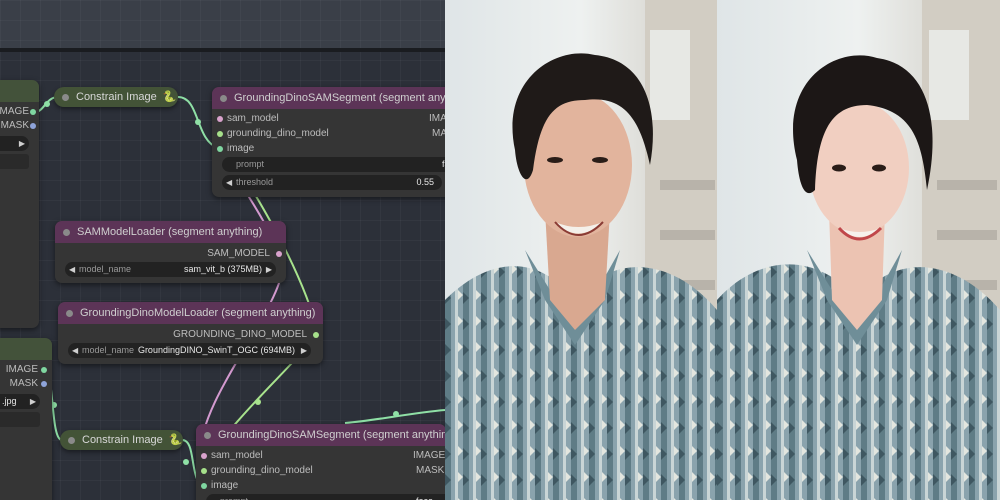  What do you see at coordinates (19, 204) in the screenshot?
I see `load-image-node-top: IMAGE MASK ▶` at bounding box center [19, 204].